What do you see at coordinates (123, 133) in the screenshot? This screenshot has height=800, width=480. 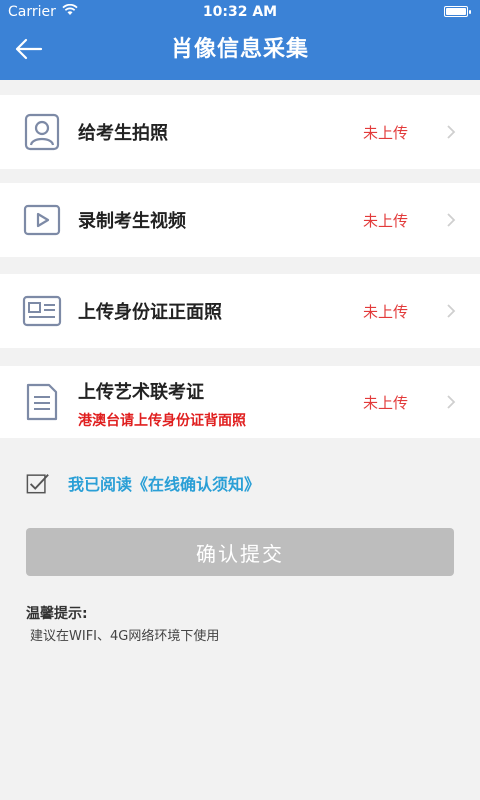 I see `list-item-label: 给考生拍照` at bounding box center [123, 133].